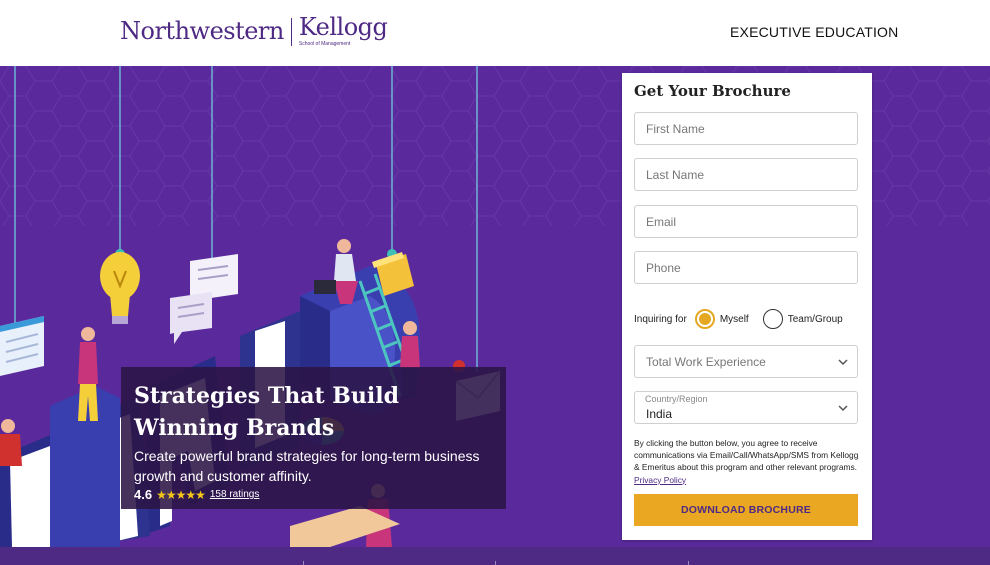 The image size is (990, 565). What do you see at coordinates (324, 44) in the screenshot?
I see `logo-school-text: School of Management` at bounding box center [324, 44].